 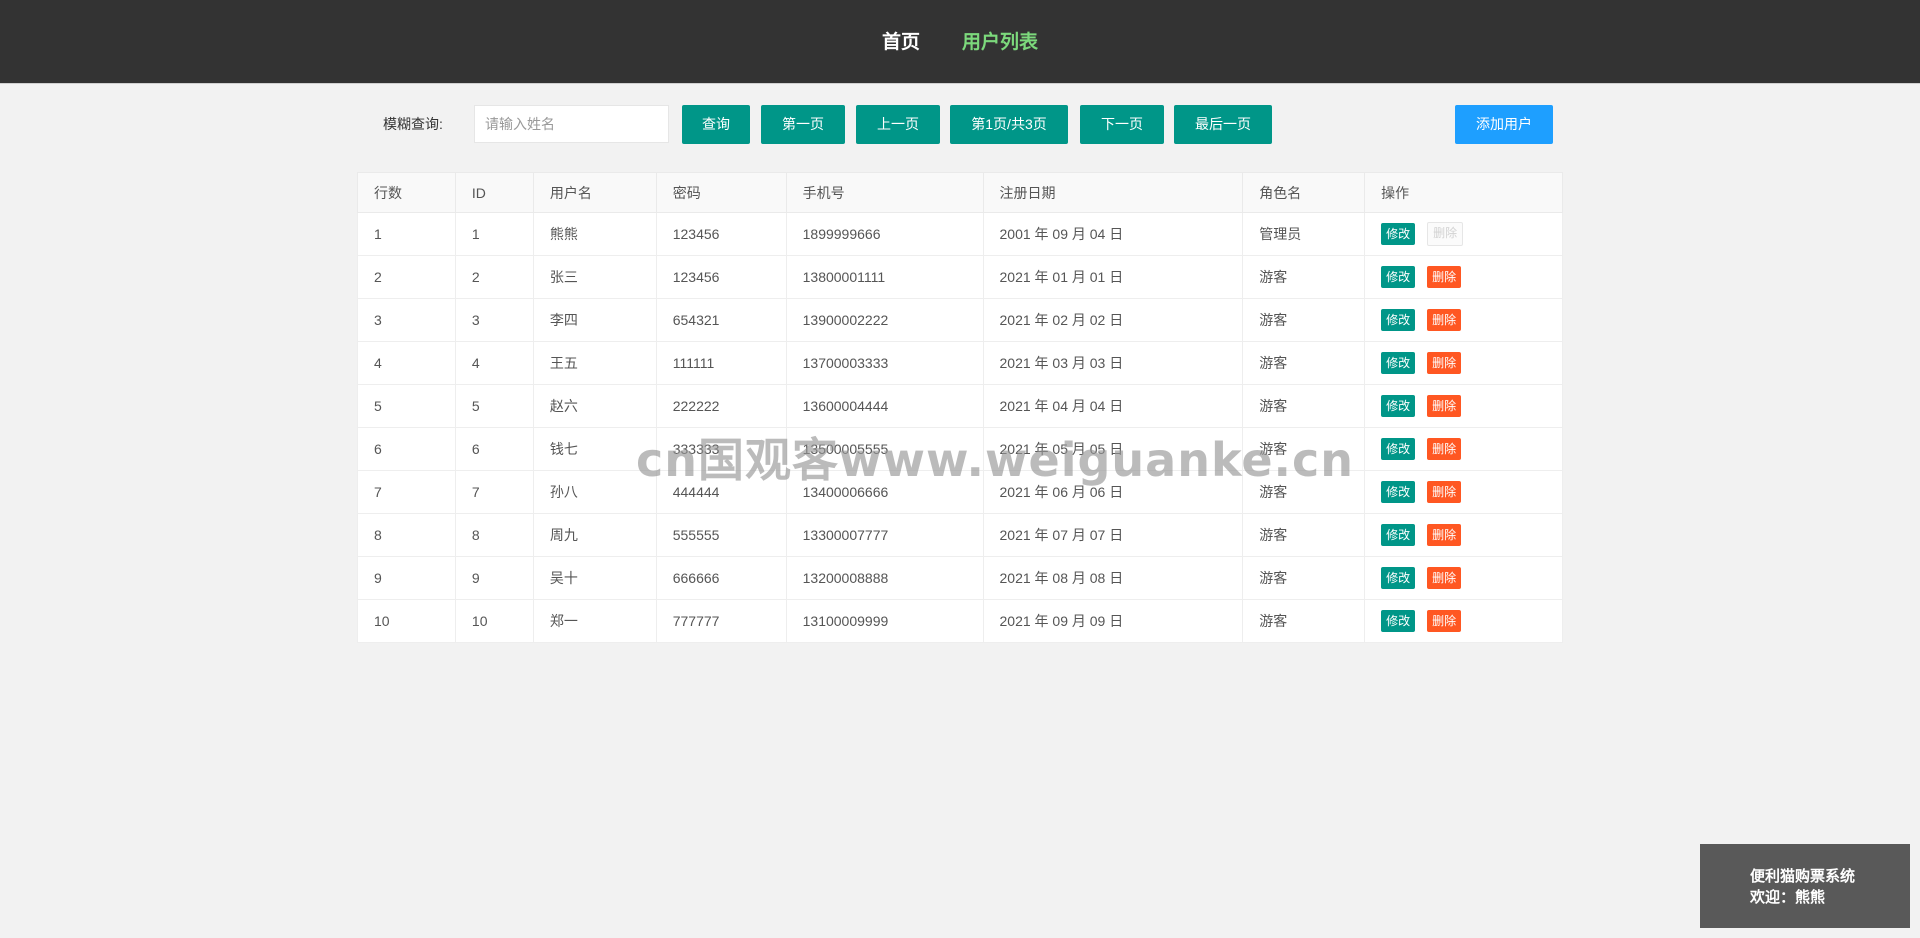 I want to click on nav-user-list-link: 用户列表, so click(x=1000, y=43).